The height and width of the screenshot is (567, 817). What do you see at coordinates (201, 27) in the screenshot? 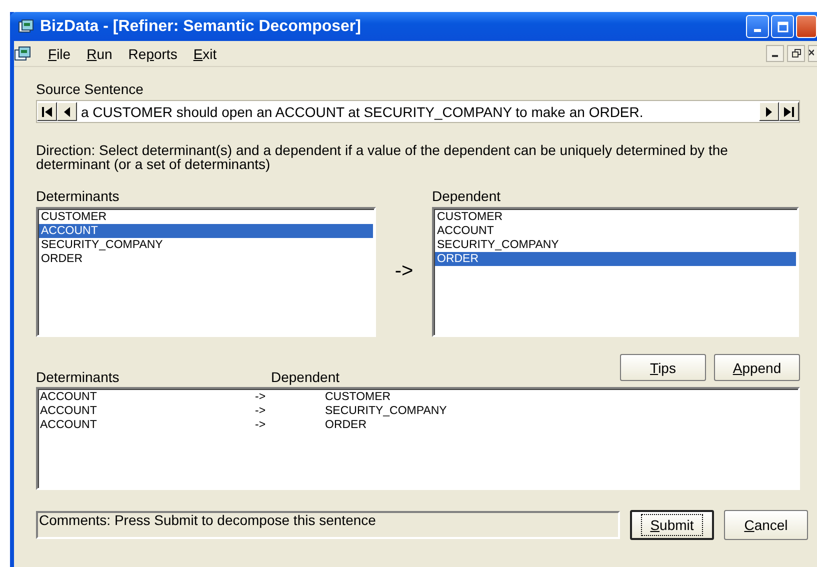
I see `window-title: BizData - [Refiner: Semantic Decomposer]` at bounding box center [201, 27].